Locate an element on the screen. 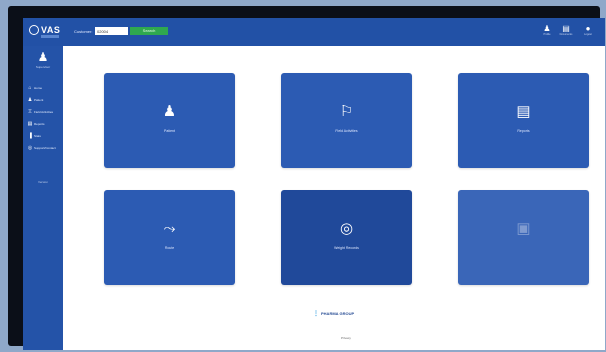 Image resolution: width=606 pixels, height=352 pixels. top-tool-logout: ● Logout is located at coordinates (588, 33).